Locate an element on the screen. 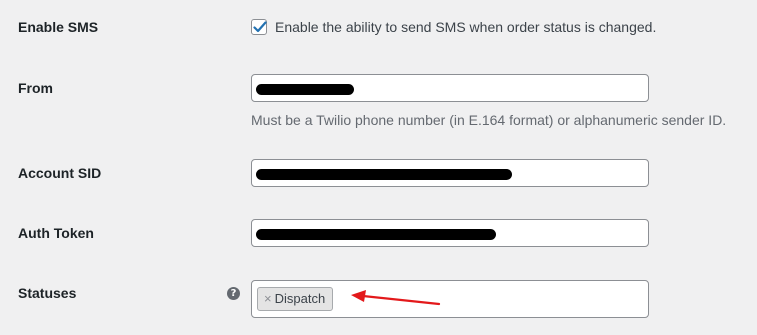  question-circle-icon: ? is located at coordinates (233, 293).